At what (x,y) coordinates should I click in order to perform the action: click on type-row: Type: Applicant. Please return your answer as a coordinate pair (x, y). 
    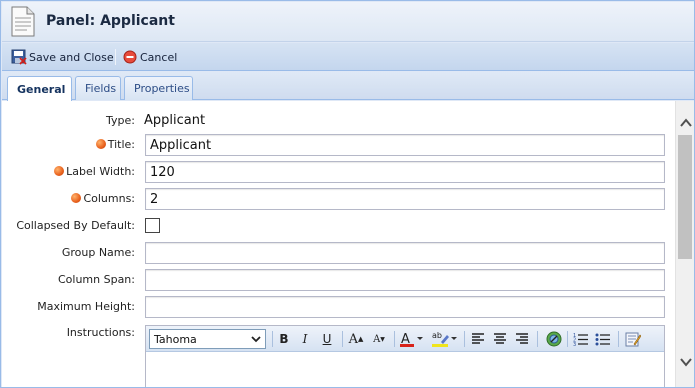
    Looking at the image, I should click on (338, 121).